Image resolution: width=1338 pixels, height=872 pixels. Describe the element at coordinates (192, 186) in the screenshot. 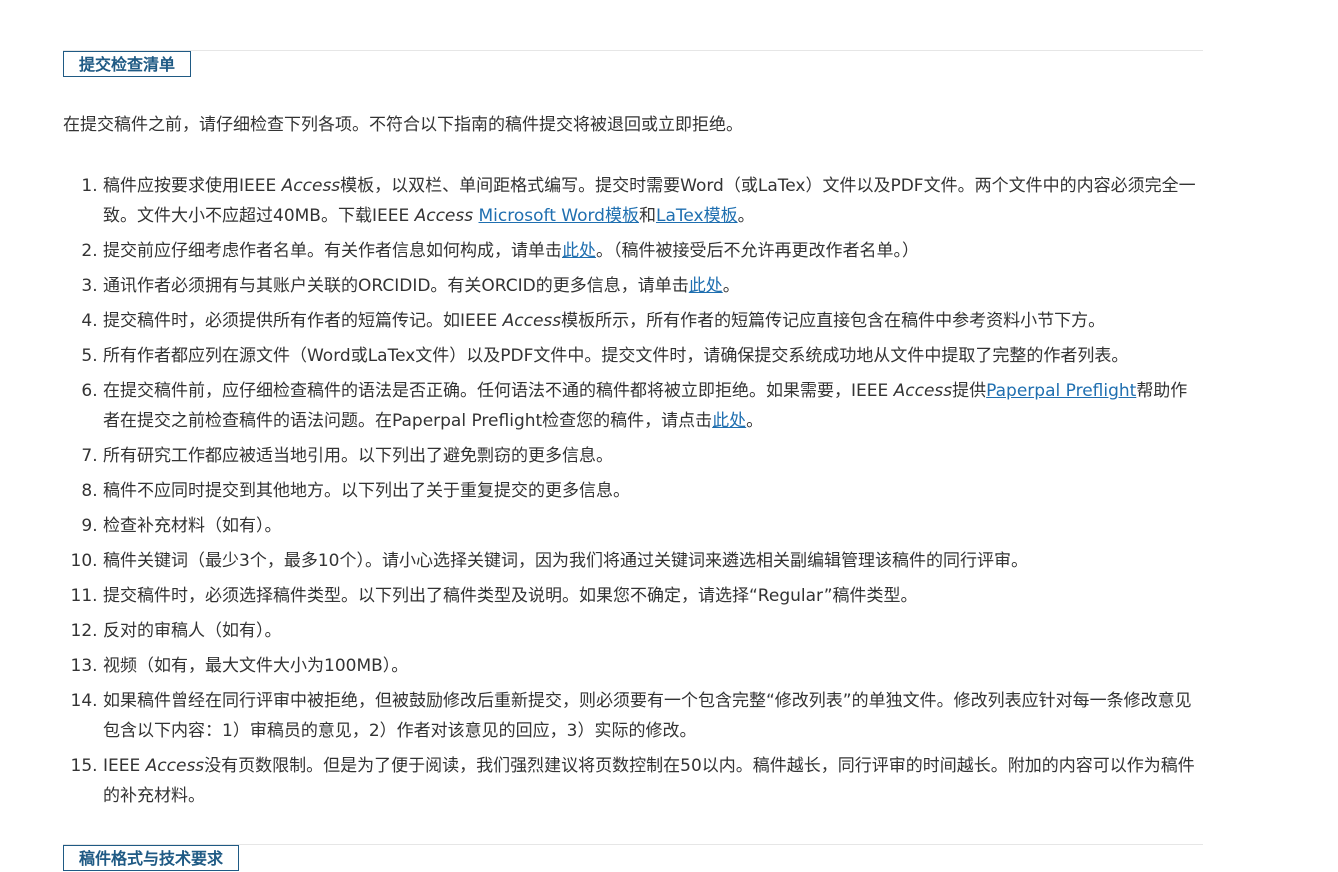

I see `checklist-text: 稿件应按要求使用IEEE` at that location.